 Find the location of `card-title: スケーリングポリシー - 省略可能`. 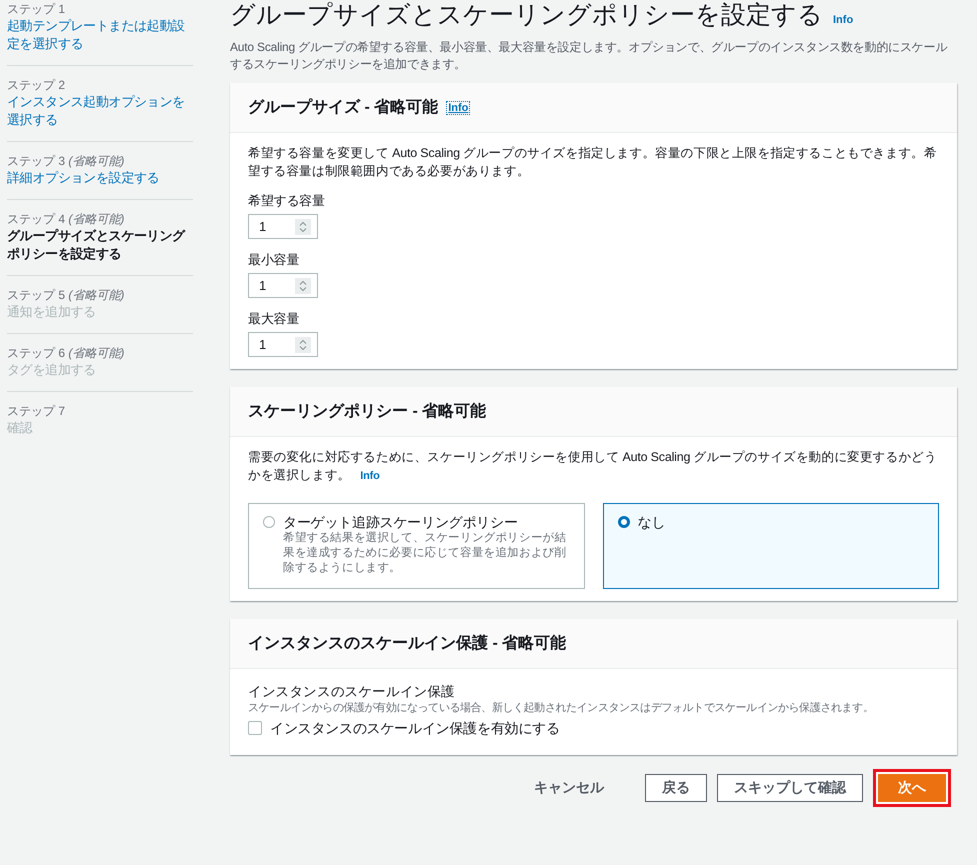

card-title: スケーリングポリシー - 省略可能 is located at coordinates (367, 412).